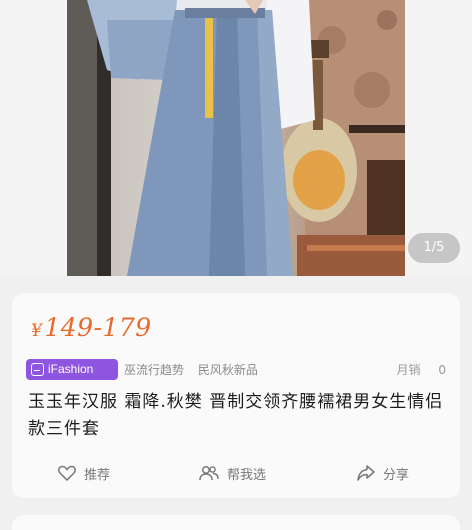 The image size is (472, 530). I want to click on share-button: 分享, so click(383, 473).